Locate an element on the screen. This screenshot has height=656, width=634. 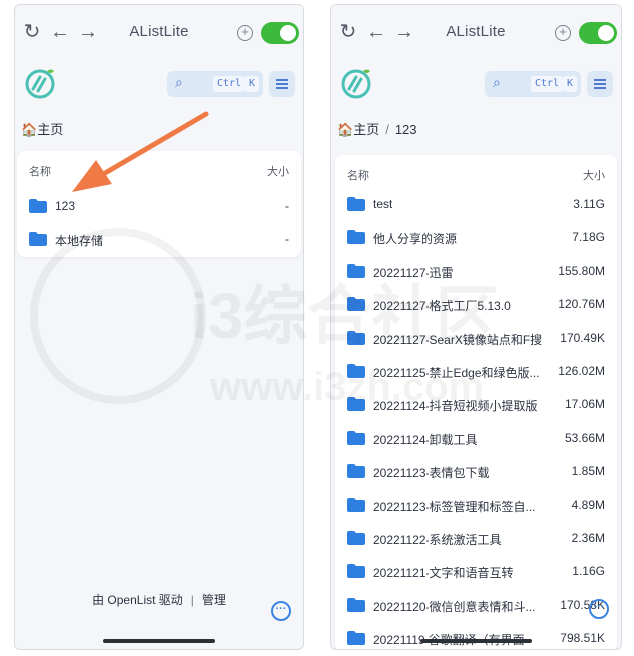
breadcrumb: 🏠主页 / 123 is located at coordinates (377, 128).